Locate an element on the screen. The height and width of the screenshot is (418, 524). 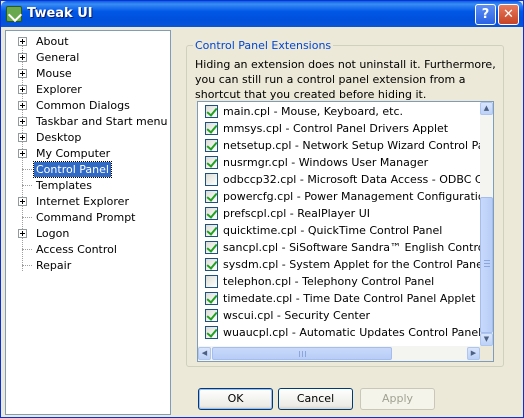
tree-item: About is located at coordinates (88, 41).